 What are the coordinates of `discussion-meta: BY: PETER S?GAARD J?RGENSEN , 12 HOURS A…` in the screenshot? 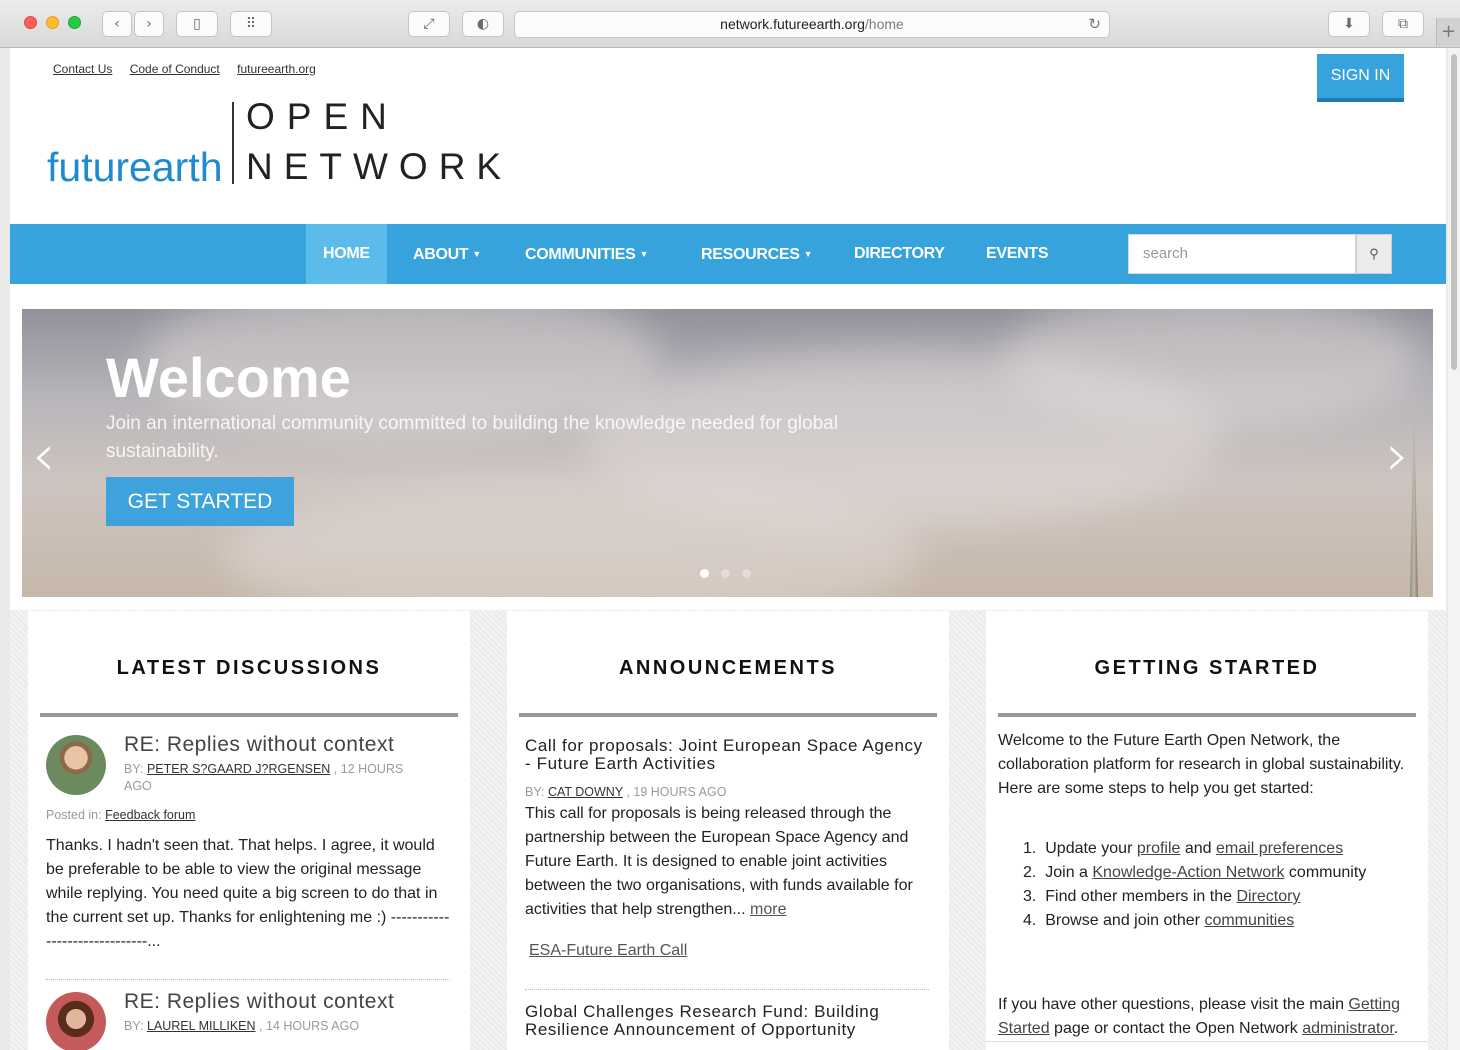 It's located at (274, 778).